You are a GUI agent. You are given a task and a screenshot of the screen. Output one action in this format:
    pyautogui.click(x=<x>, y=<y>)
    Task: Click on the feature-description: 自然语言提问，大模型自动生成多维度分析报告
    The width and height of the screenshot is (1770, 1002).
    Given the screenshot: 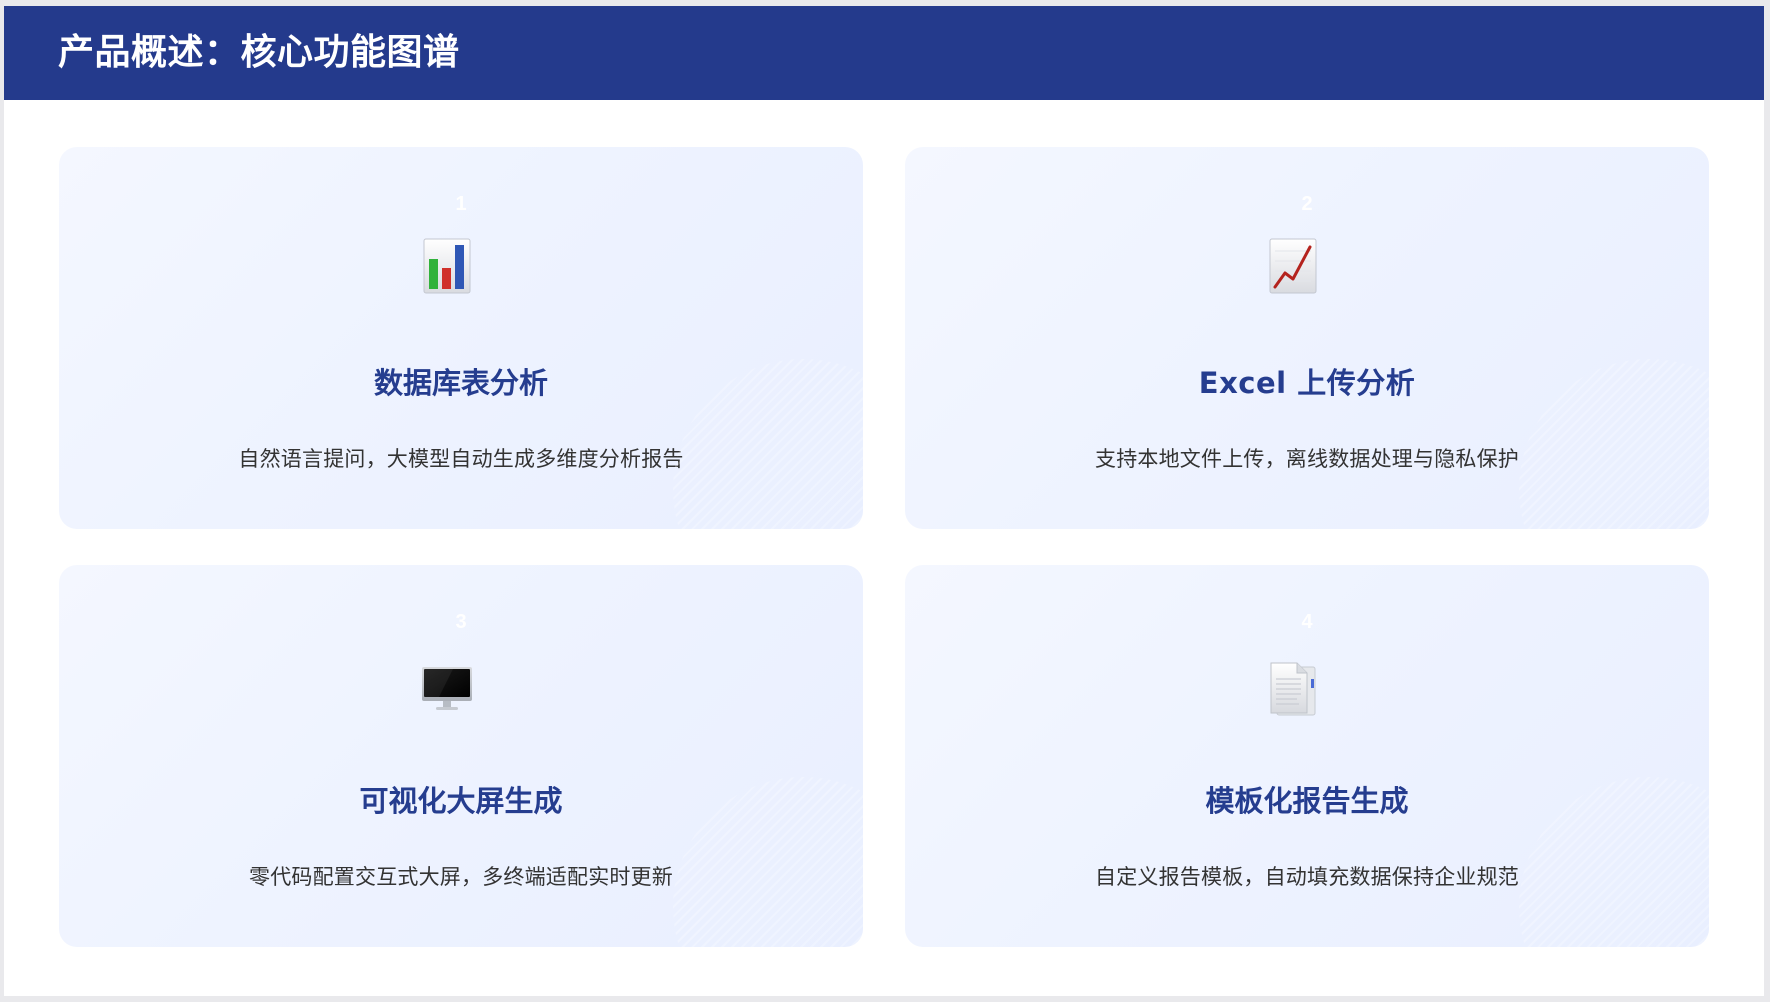 What is the action you would take?
    pyautogui.click(x=461, y=459)
    